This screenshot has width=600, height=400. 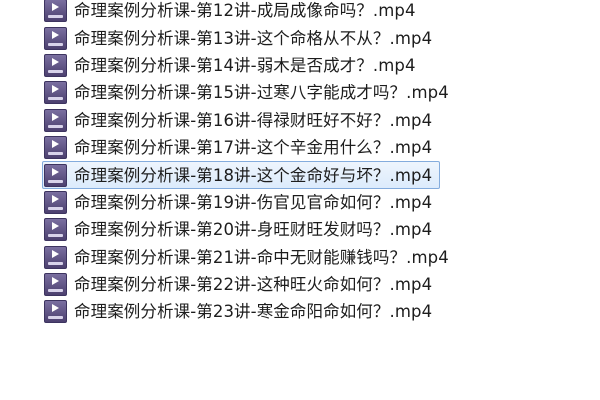 I want to click on file-name: 命理案例分析课-第19讲-伤官见官命如何？.mp4, so click(x=253, y=202).